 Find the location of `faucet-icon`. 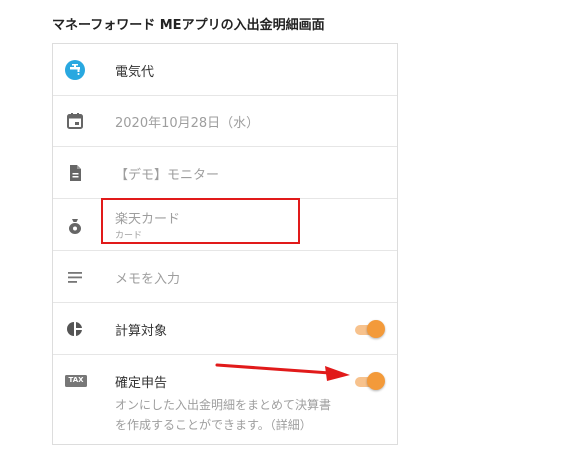

faucet-icon is located at coordinates (75, 70).